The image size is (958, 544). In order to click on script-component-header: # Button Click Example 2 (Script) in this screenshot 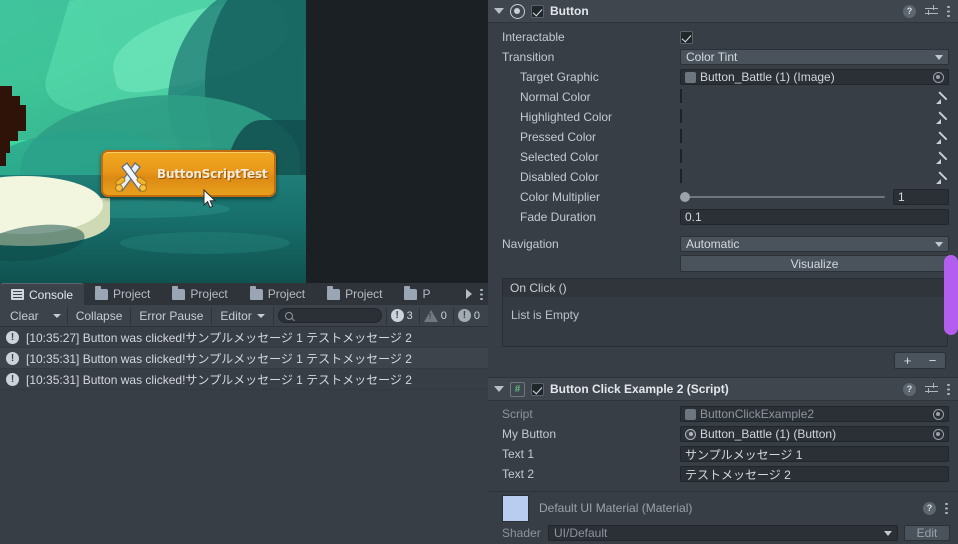, I will do `click(723, 389)`.